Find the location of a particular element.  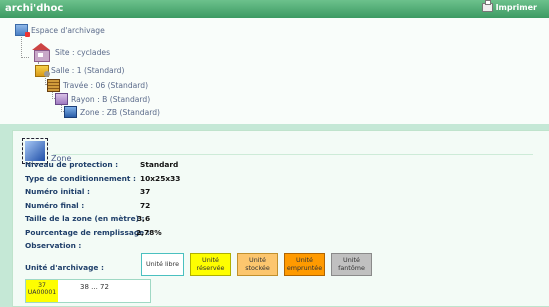

room-icon is located at coordinates (42, 71).